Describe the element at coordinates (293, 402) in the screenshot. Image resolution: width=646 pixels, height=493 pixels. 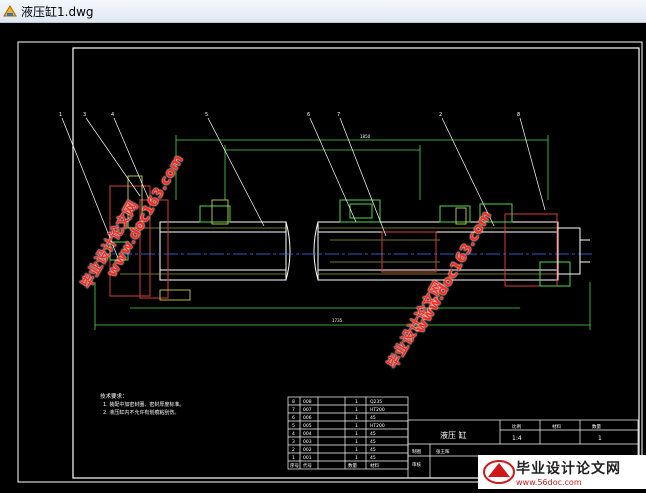
I see `bom-no: 8` at that location.